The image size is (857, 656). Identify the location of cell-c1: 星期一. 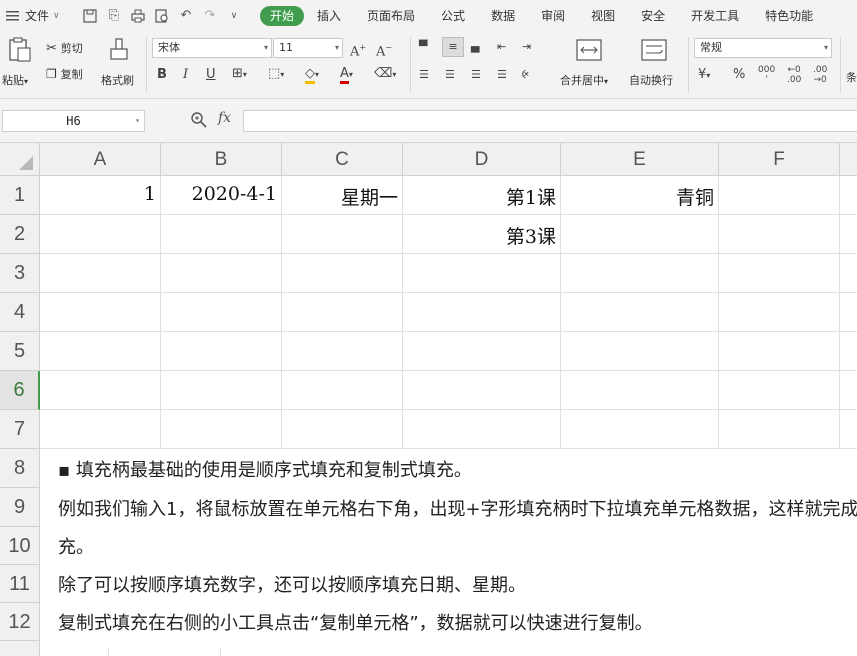
(340, 196).